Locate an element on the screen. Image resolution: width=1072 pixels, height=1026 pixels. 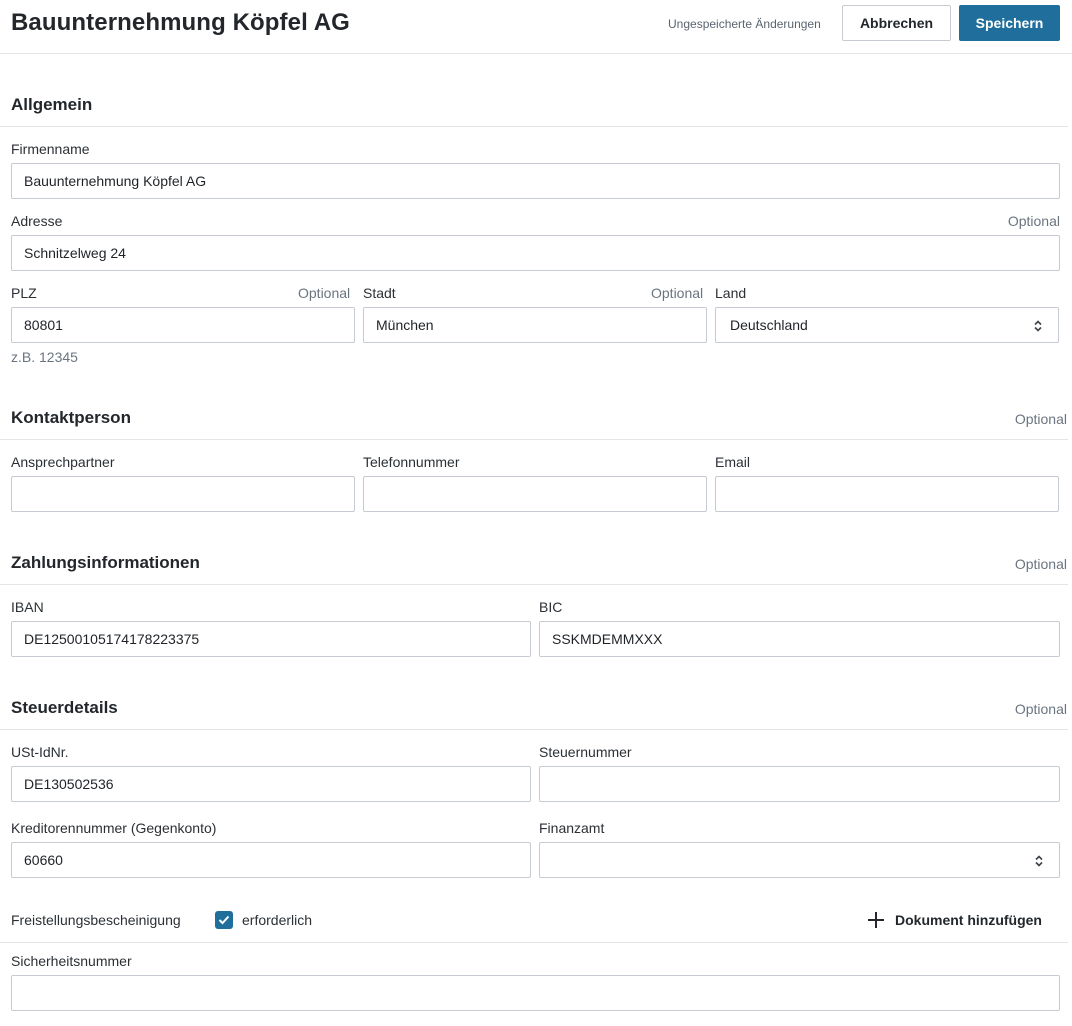
iban-input is located at coordinates (271, 639).